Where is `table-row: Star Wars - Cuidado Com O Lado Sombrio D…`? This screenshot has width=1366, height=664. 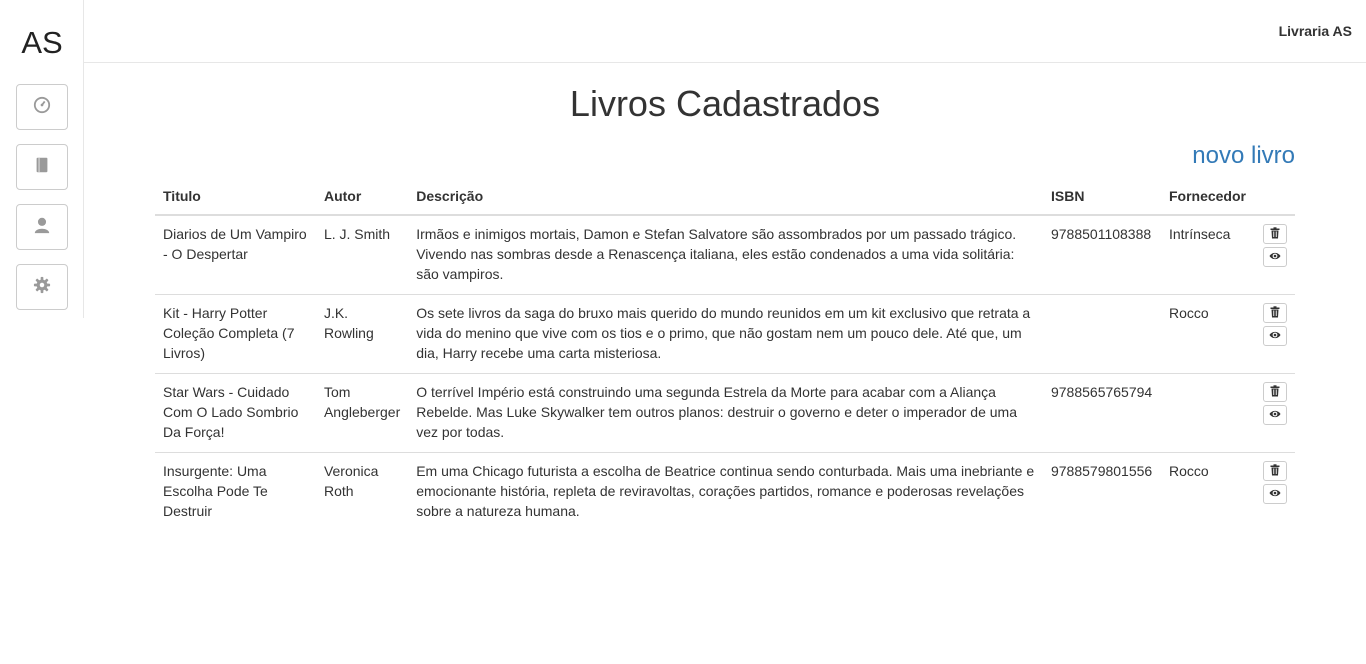 table-row: Star Wars - Cuidado Com O Lado Sombrio D… is located at coordinates (725, 413).